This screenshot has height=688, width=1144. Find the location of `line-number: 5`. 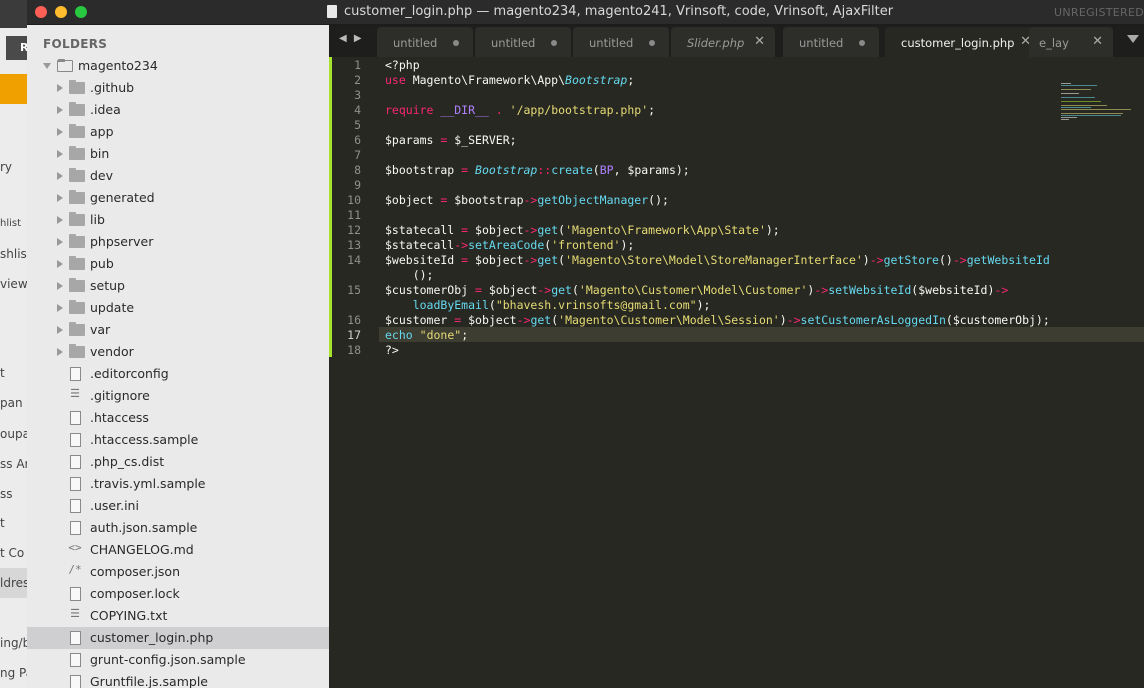

line-number: 5 is located at coordinates (357, 125).